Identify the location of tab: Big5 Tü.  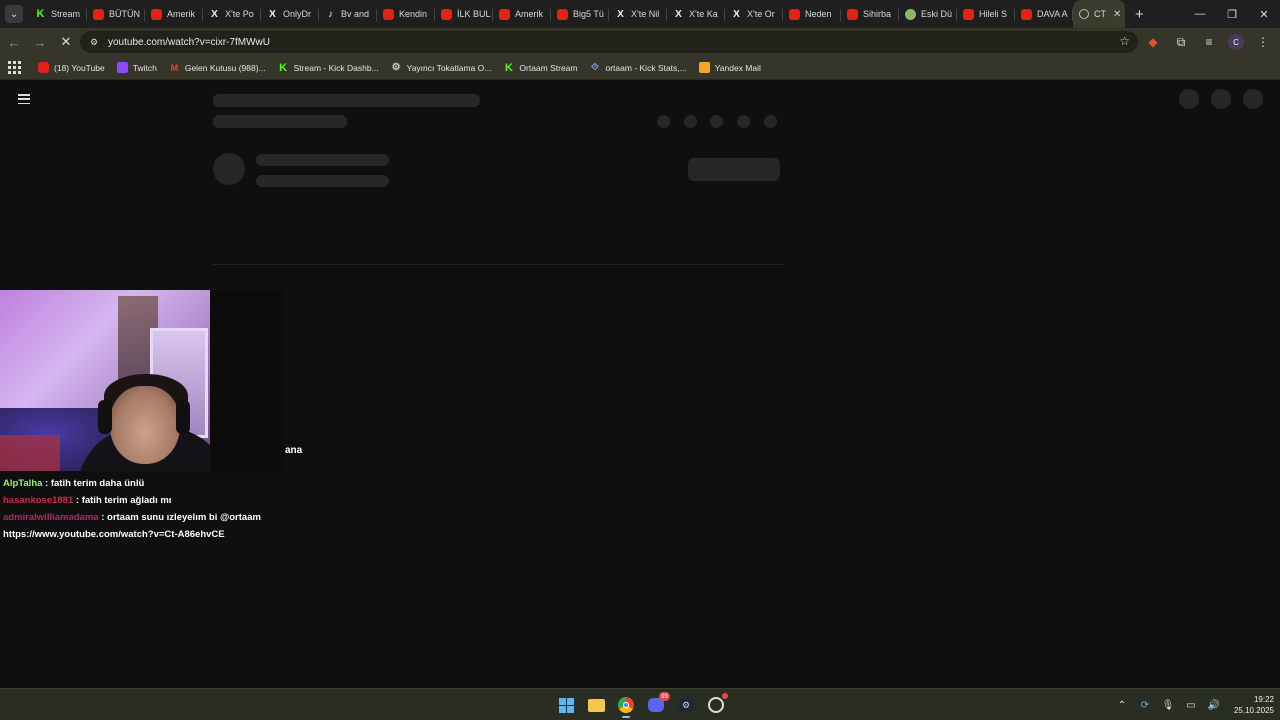
(580, 14).